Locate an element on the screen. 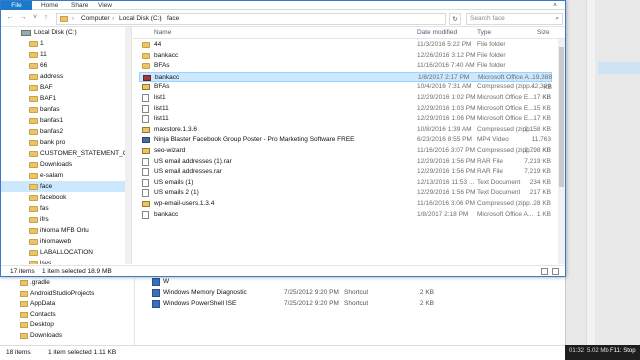 The height and width of the screenshot is (360, 640). recorder-stop-button: F11: Stop is located at coordinates (623, 351).